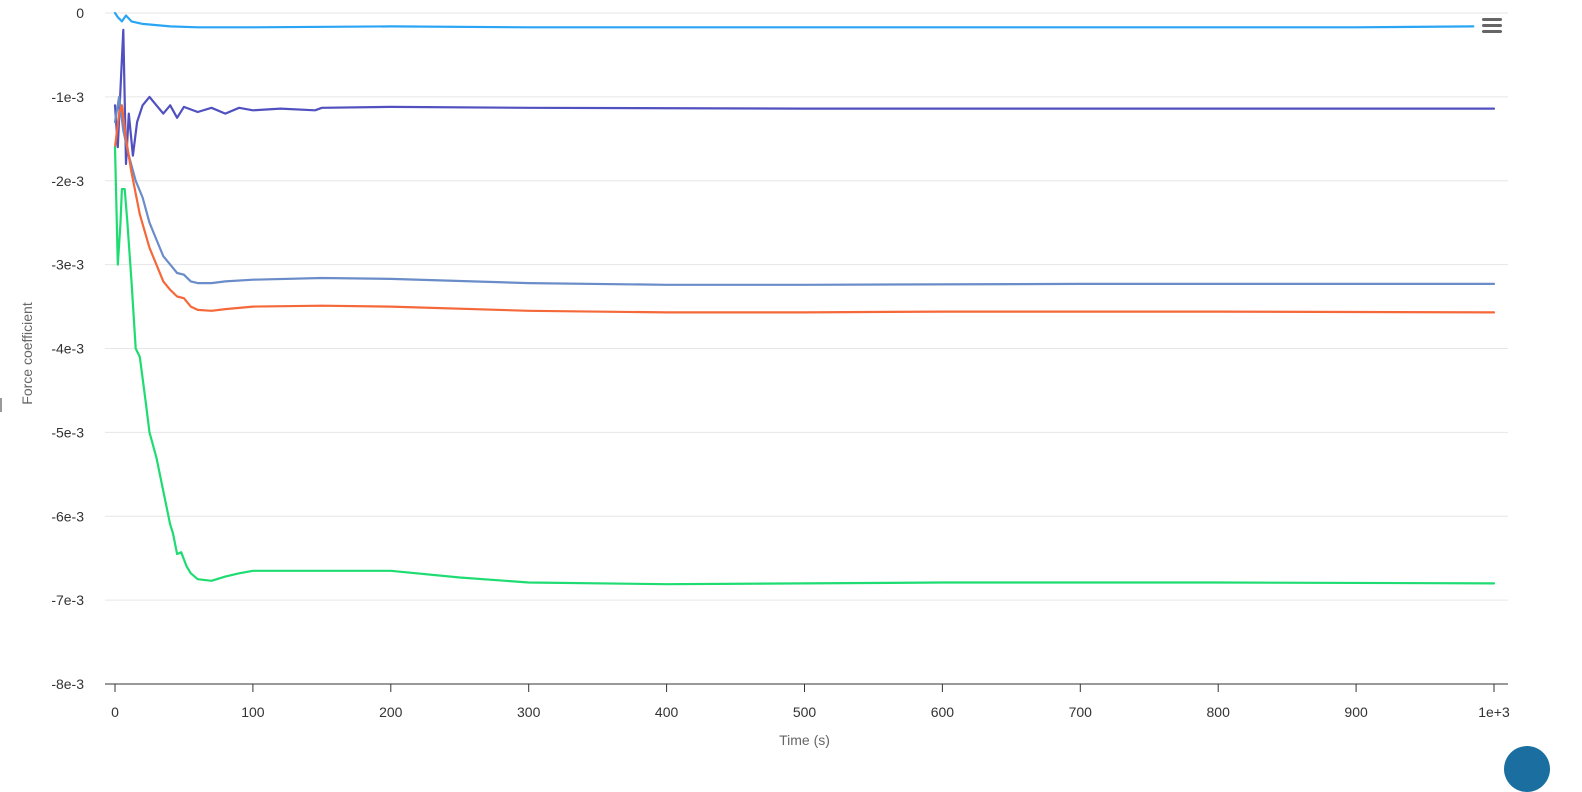 The width and height of the screenshot is (1582, 792). Describe the element at coordinates (253, 712) in the screenshot. I see `x-tick-label: 100` at that location.